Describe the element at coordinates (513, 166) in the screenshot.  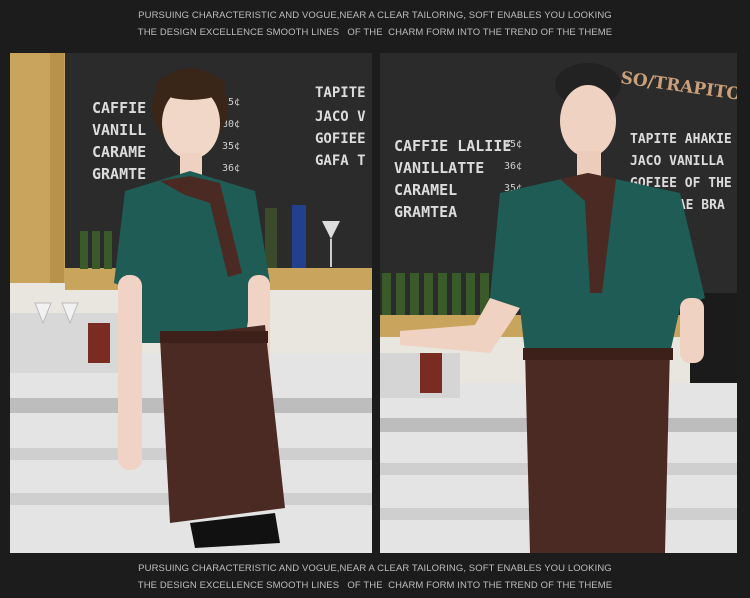
I see `right-price-2: 36¢` at that location.